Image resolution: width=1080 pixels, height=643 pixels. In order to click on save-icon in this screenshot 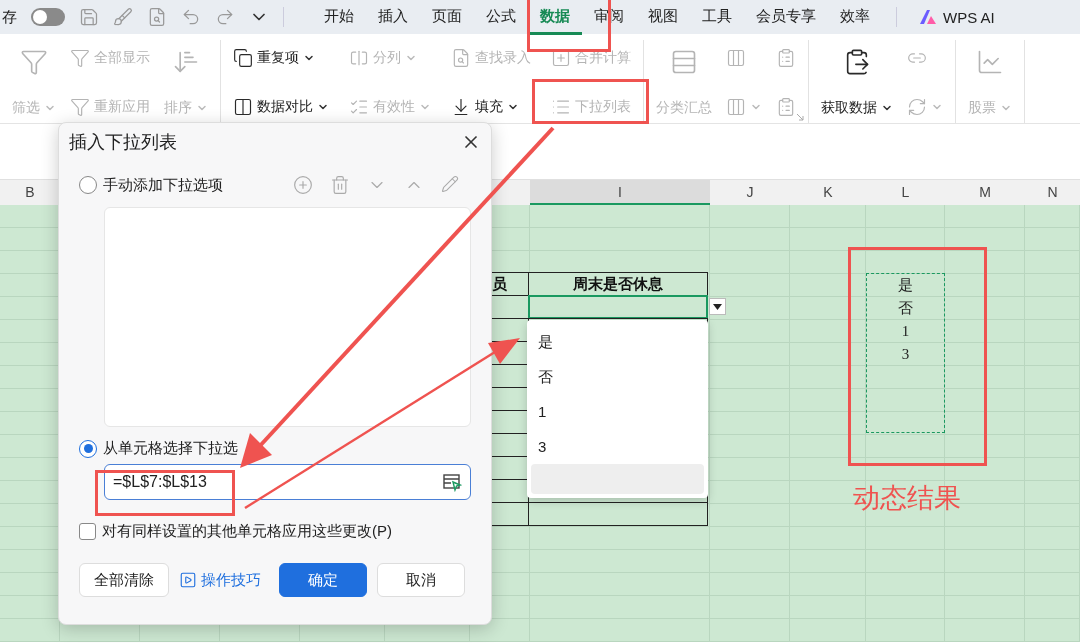, I will do `click(89, 17)`.